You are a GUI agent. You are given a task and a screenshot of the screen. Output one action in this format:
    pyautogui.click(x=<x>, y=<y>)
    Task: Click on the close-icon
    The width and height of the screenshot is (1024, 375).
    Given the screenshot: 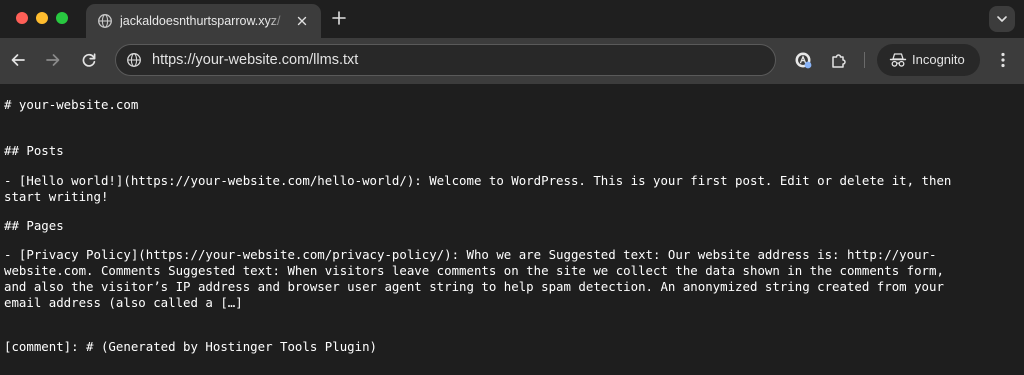 What is the action you would take?
    pyautogui.click(x=302, y=21)
    